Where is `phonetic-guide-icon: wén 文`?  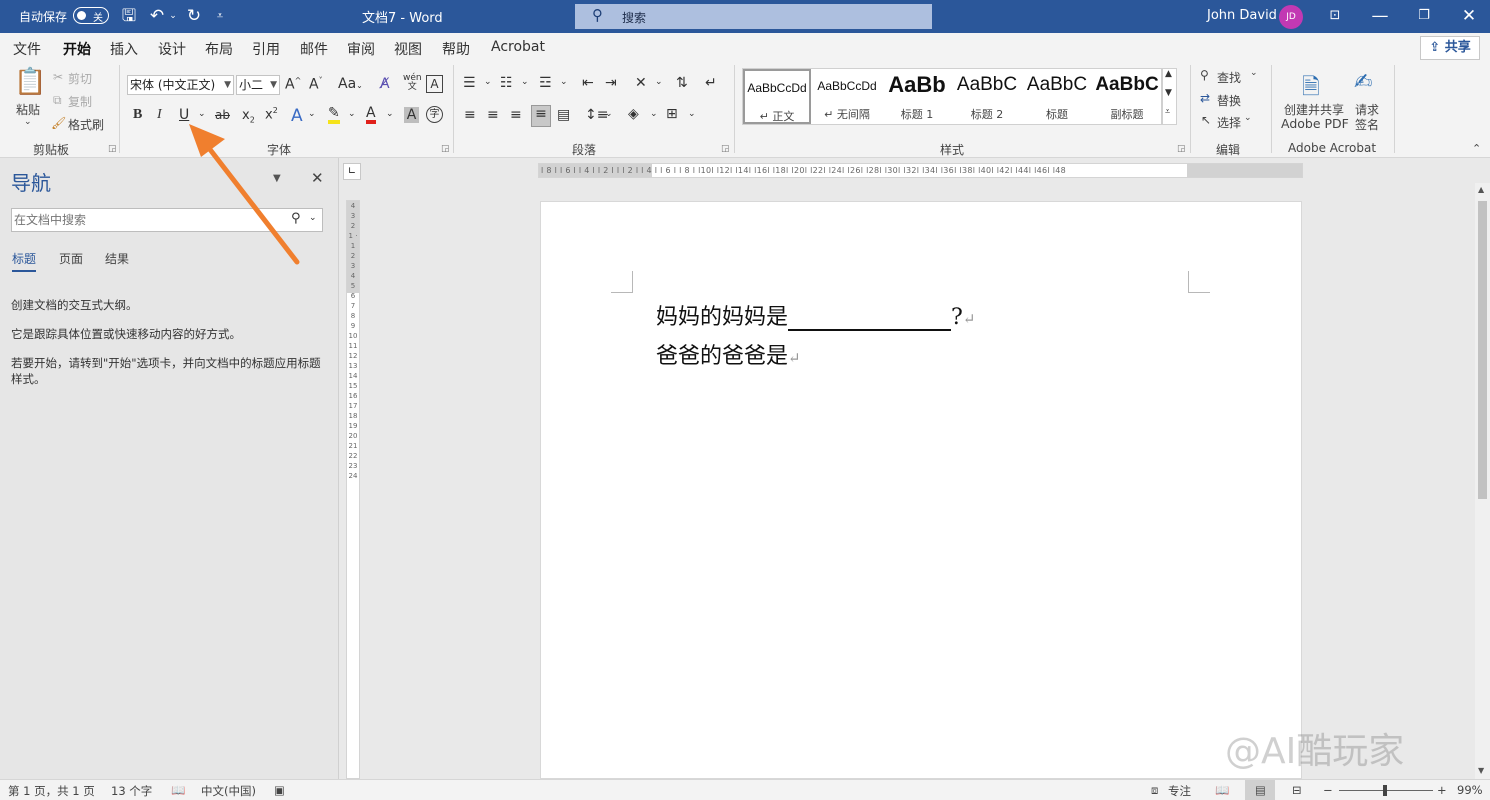 phonetic-guide-icon: wén 文 is located at coordinates (412, 83).